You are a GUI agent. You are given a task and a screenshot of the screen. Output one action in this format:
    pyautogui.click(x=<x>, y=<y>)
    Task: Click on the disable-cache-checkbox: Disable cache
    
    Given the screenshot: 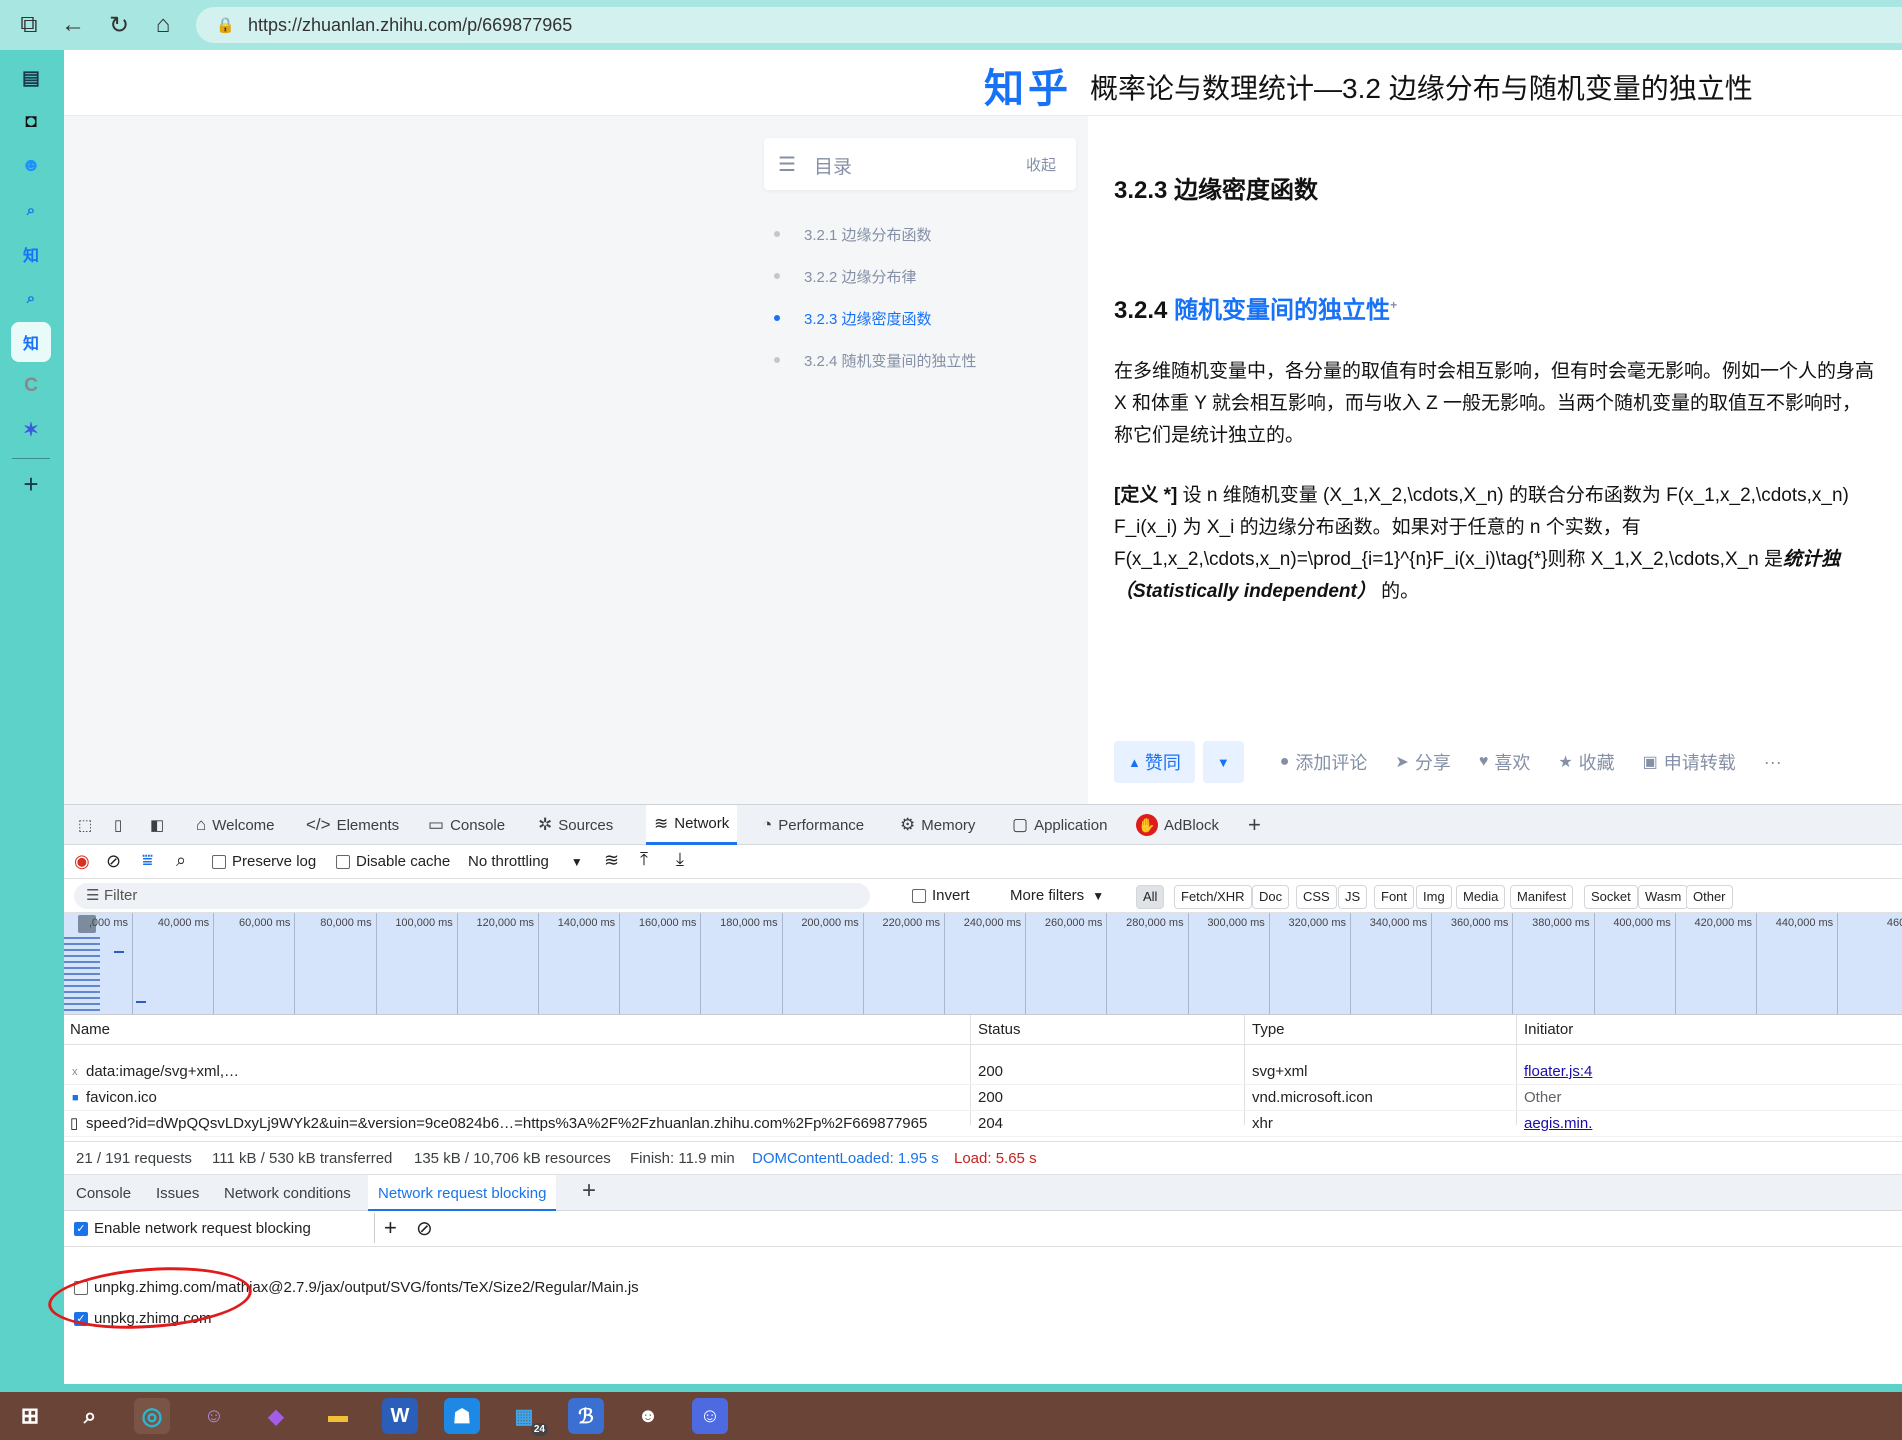 What is the action you would take?
    pyautogui.click(x=393, y=861)
    